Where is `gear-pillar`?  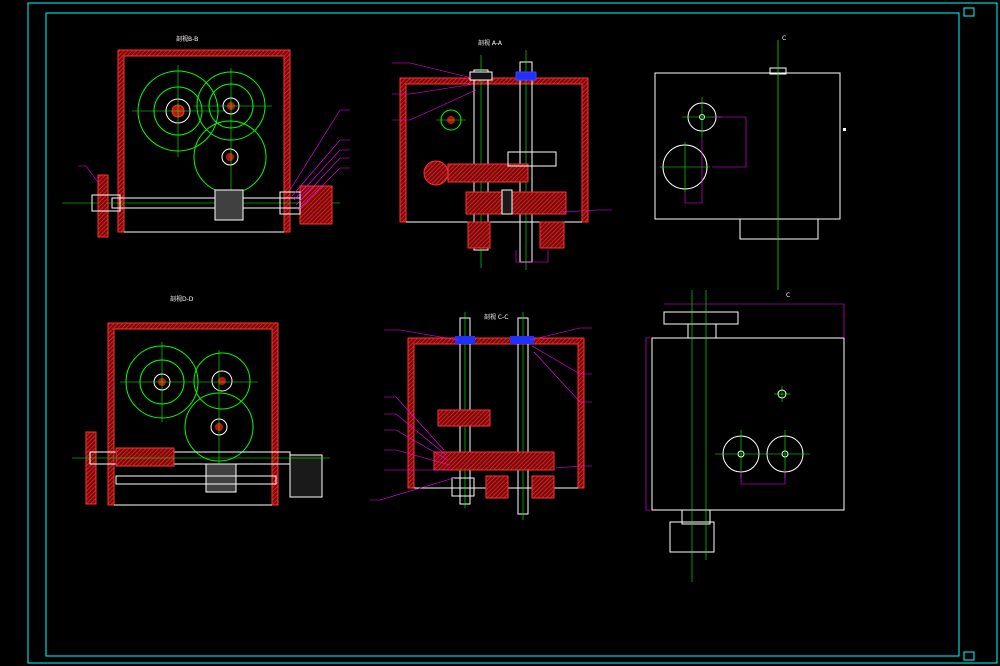 gear-pillar is located at coordinates (507, 202).